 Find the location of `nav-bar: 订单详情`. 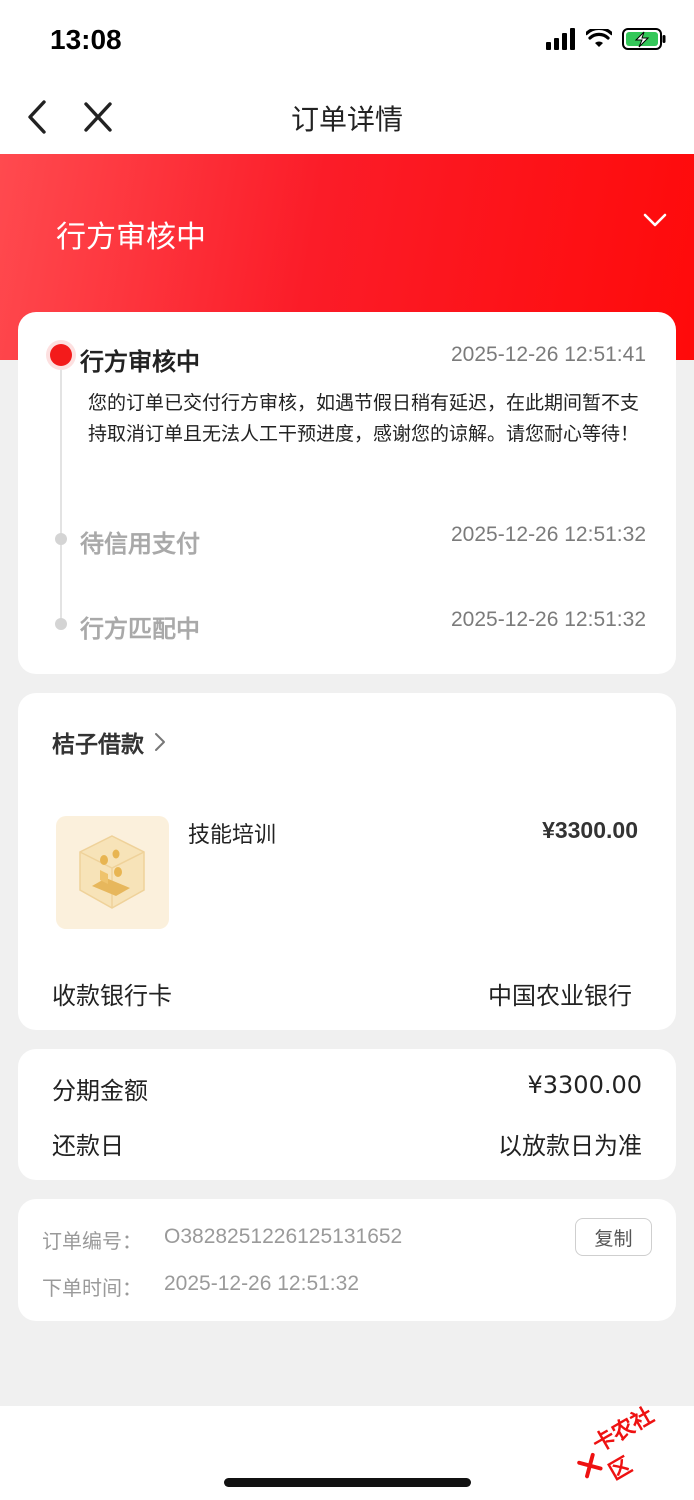

nav-bar: 订单详情 is located at coordinates (347, 117).